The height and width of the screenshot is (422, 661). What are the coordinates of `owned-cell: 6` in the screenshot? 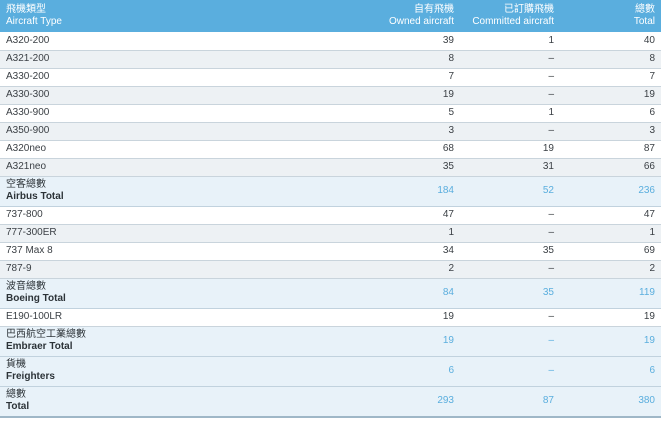 It's located at (451, 370).